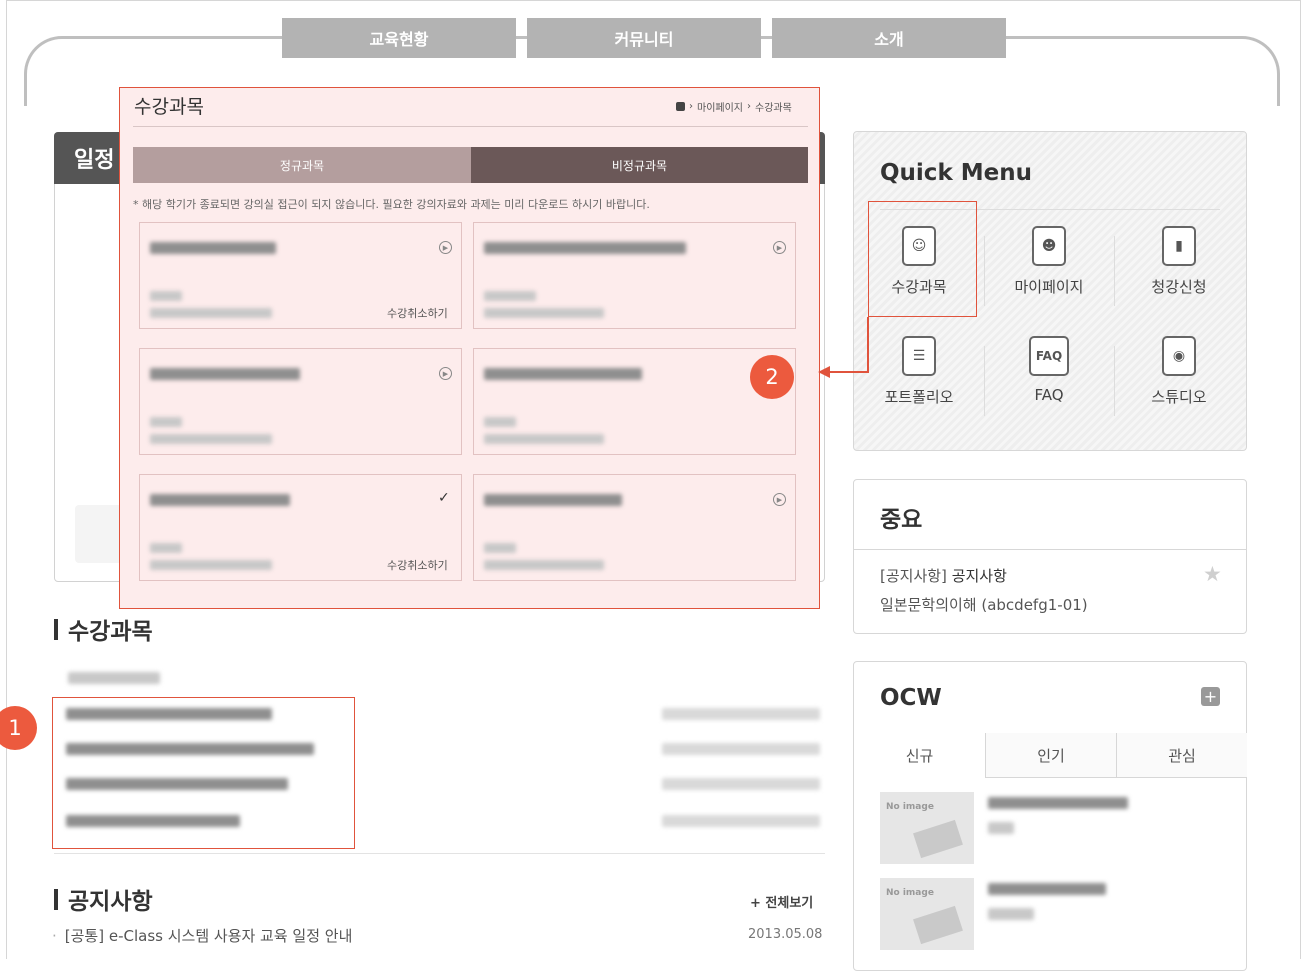 This screenshot has height=971, width=1307. Describe the element at coordinates (1049, 370) in the screenshot. I see `quick-menu-item-faq: FAQ FAQ` at that location.